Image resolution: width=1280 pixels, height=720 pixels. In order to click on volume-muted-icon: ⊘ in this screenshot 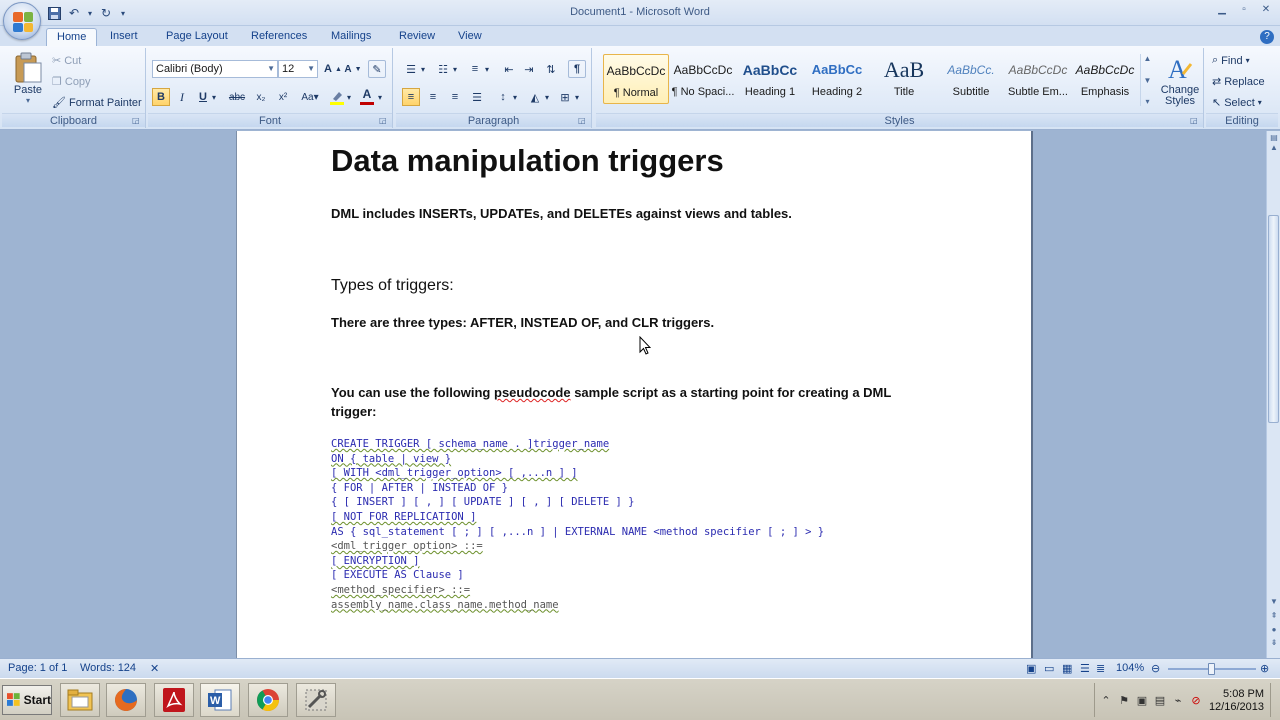, I will do `click(1196, 700)`.